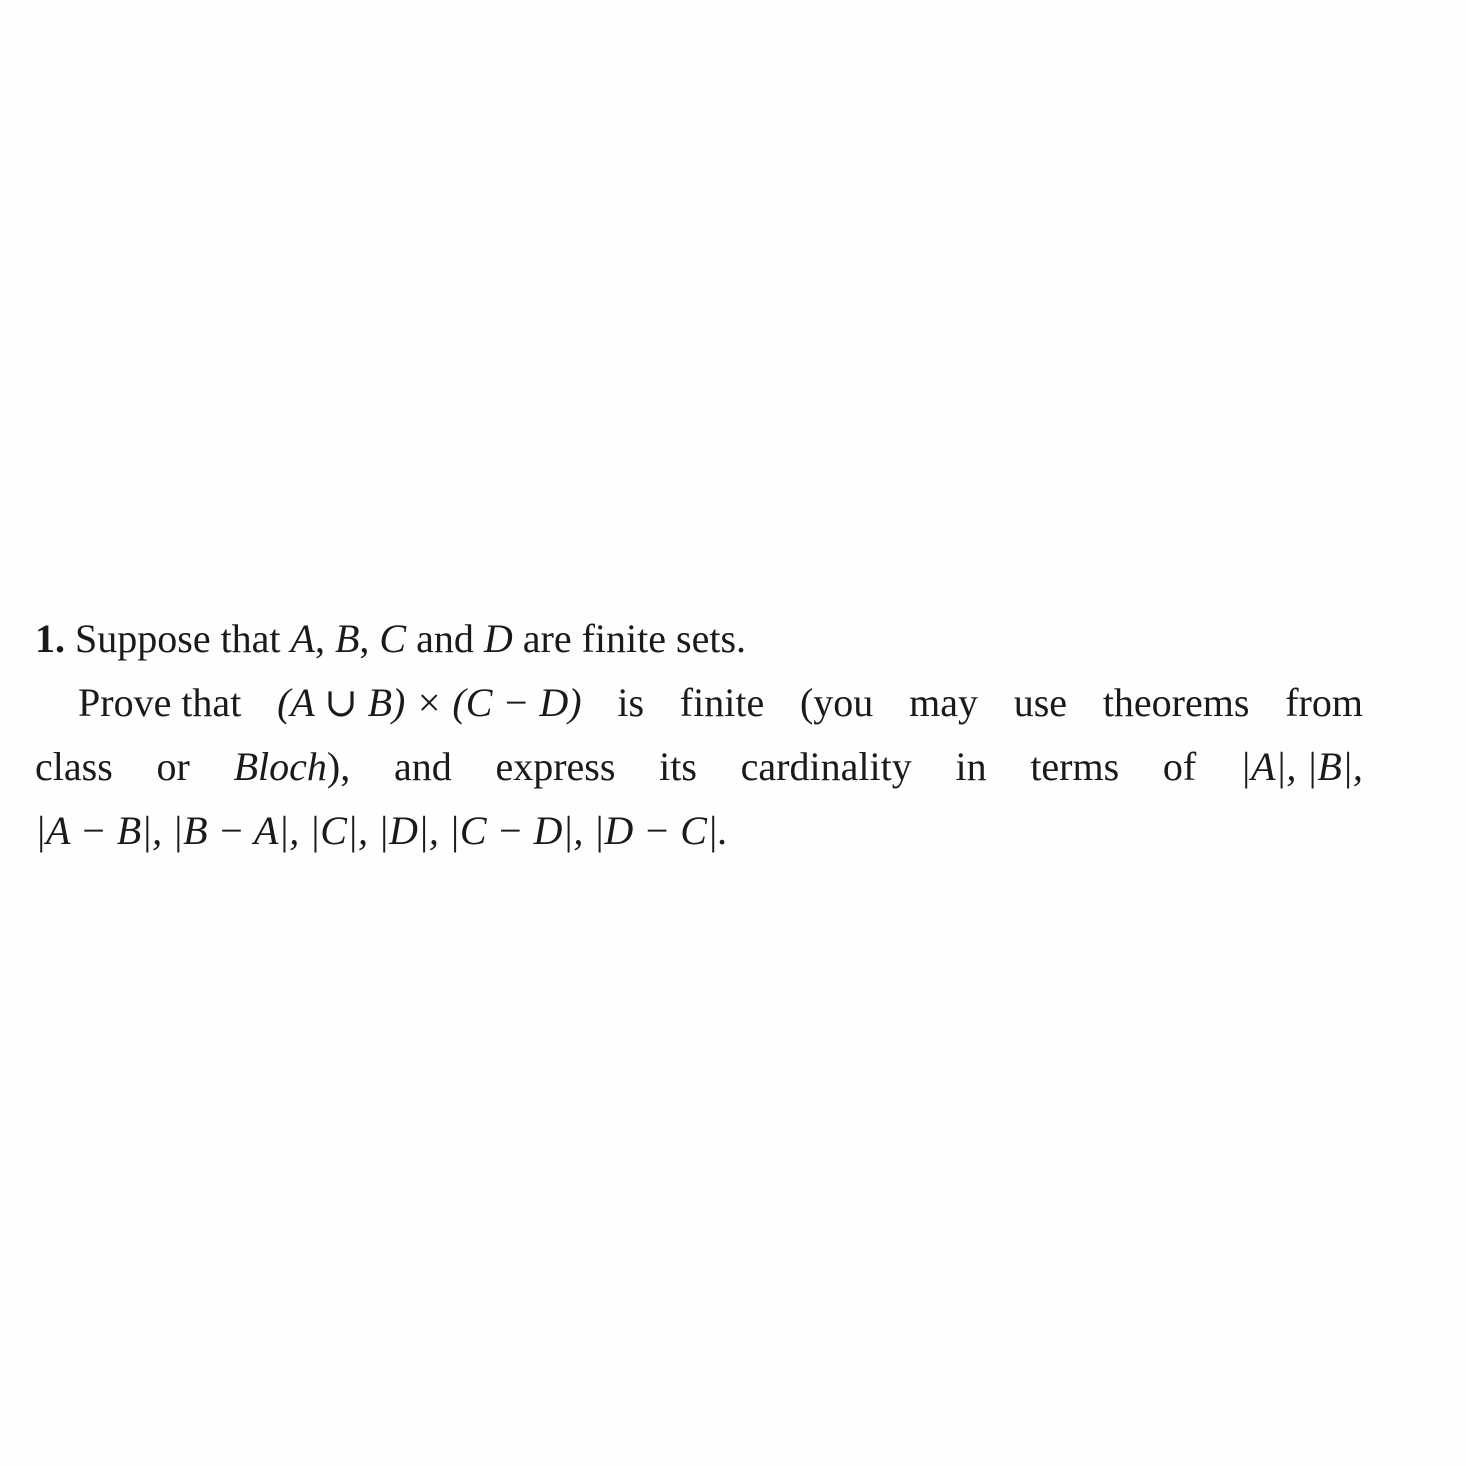  What do you see at coordinates (1040, 702) in the screenshot?
I see `word: use` at bounding box center [1040, 702].